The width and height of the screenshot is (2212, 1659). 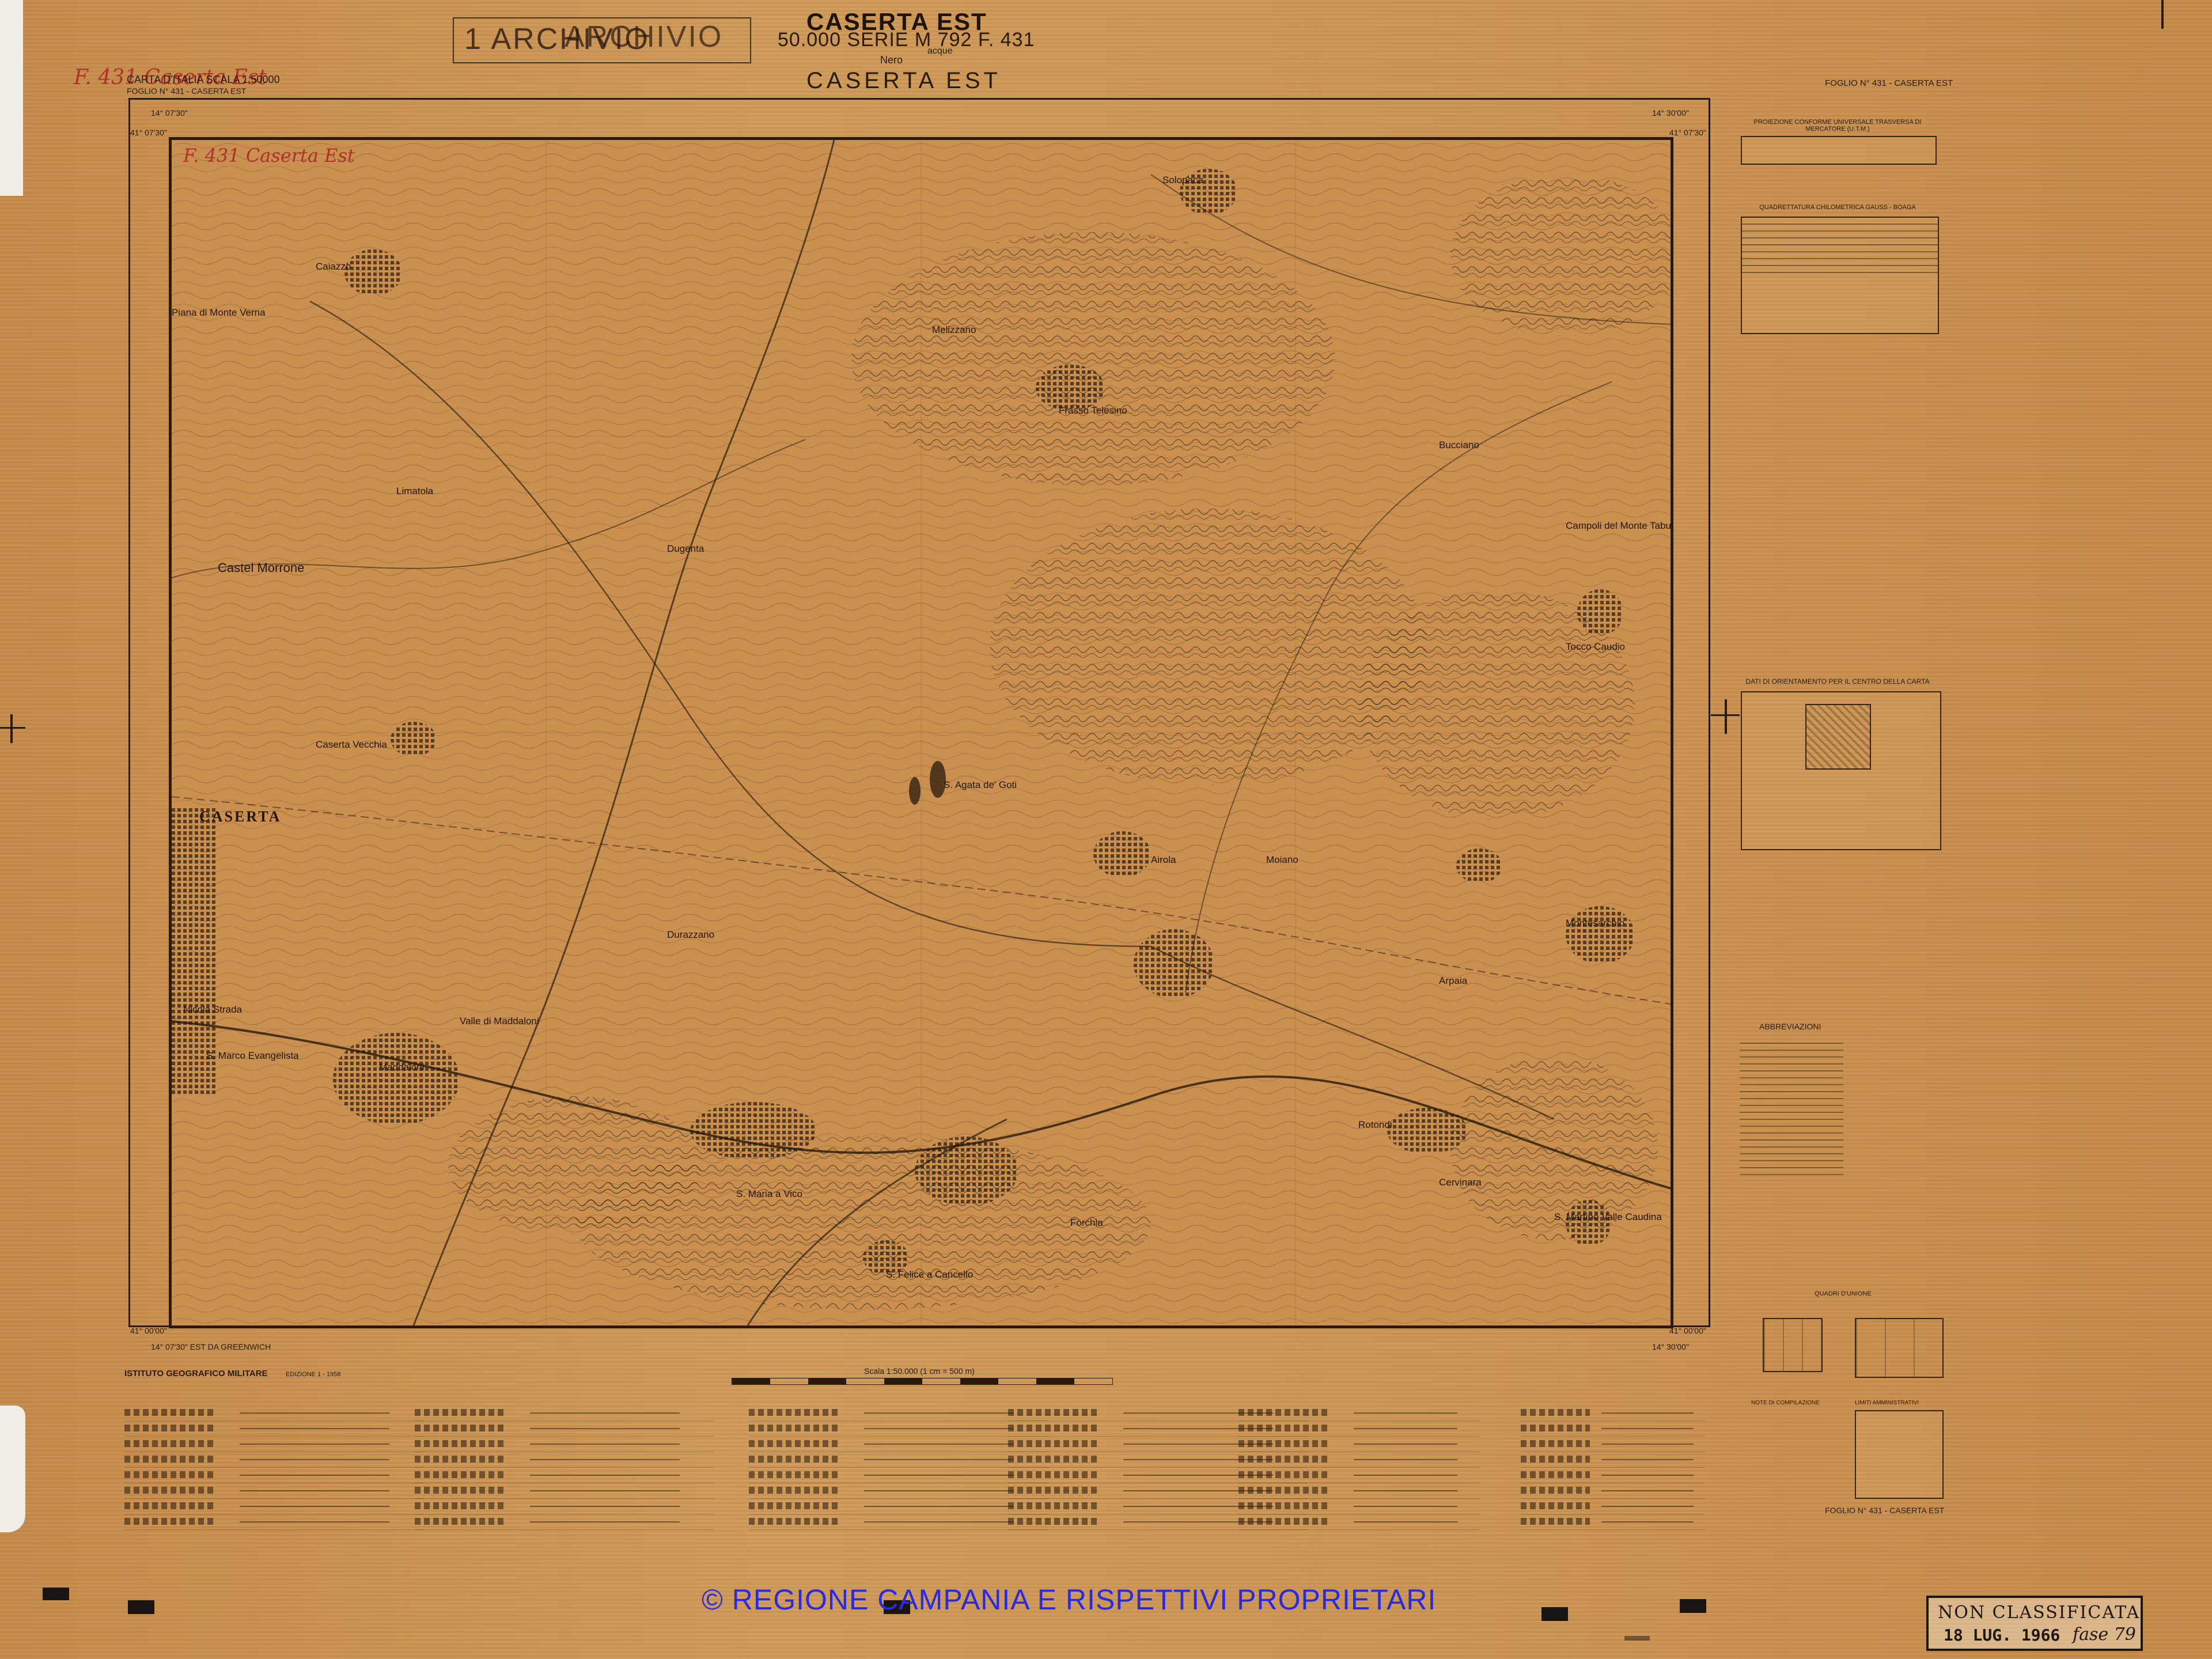 I want to click on place-label: Caserta Vecchia, so click(x=351, y=744).